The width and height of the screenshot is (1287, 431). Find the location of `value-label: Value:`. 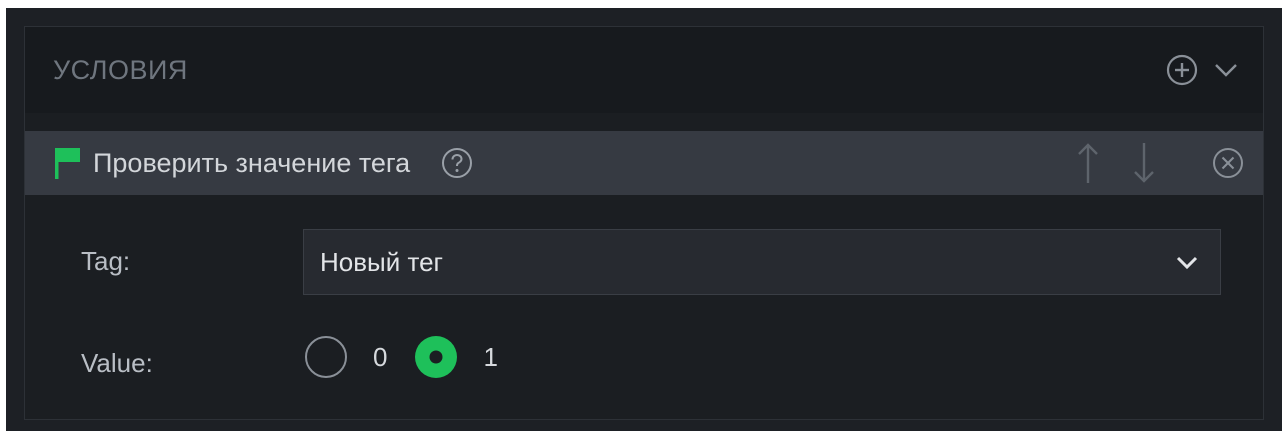

value-label: Value: is located at coordinates (117, 363).